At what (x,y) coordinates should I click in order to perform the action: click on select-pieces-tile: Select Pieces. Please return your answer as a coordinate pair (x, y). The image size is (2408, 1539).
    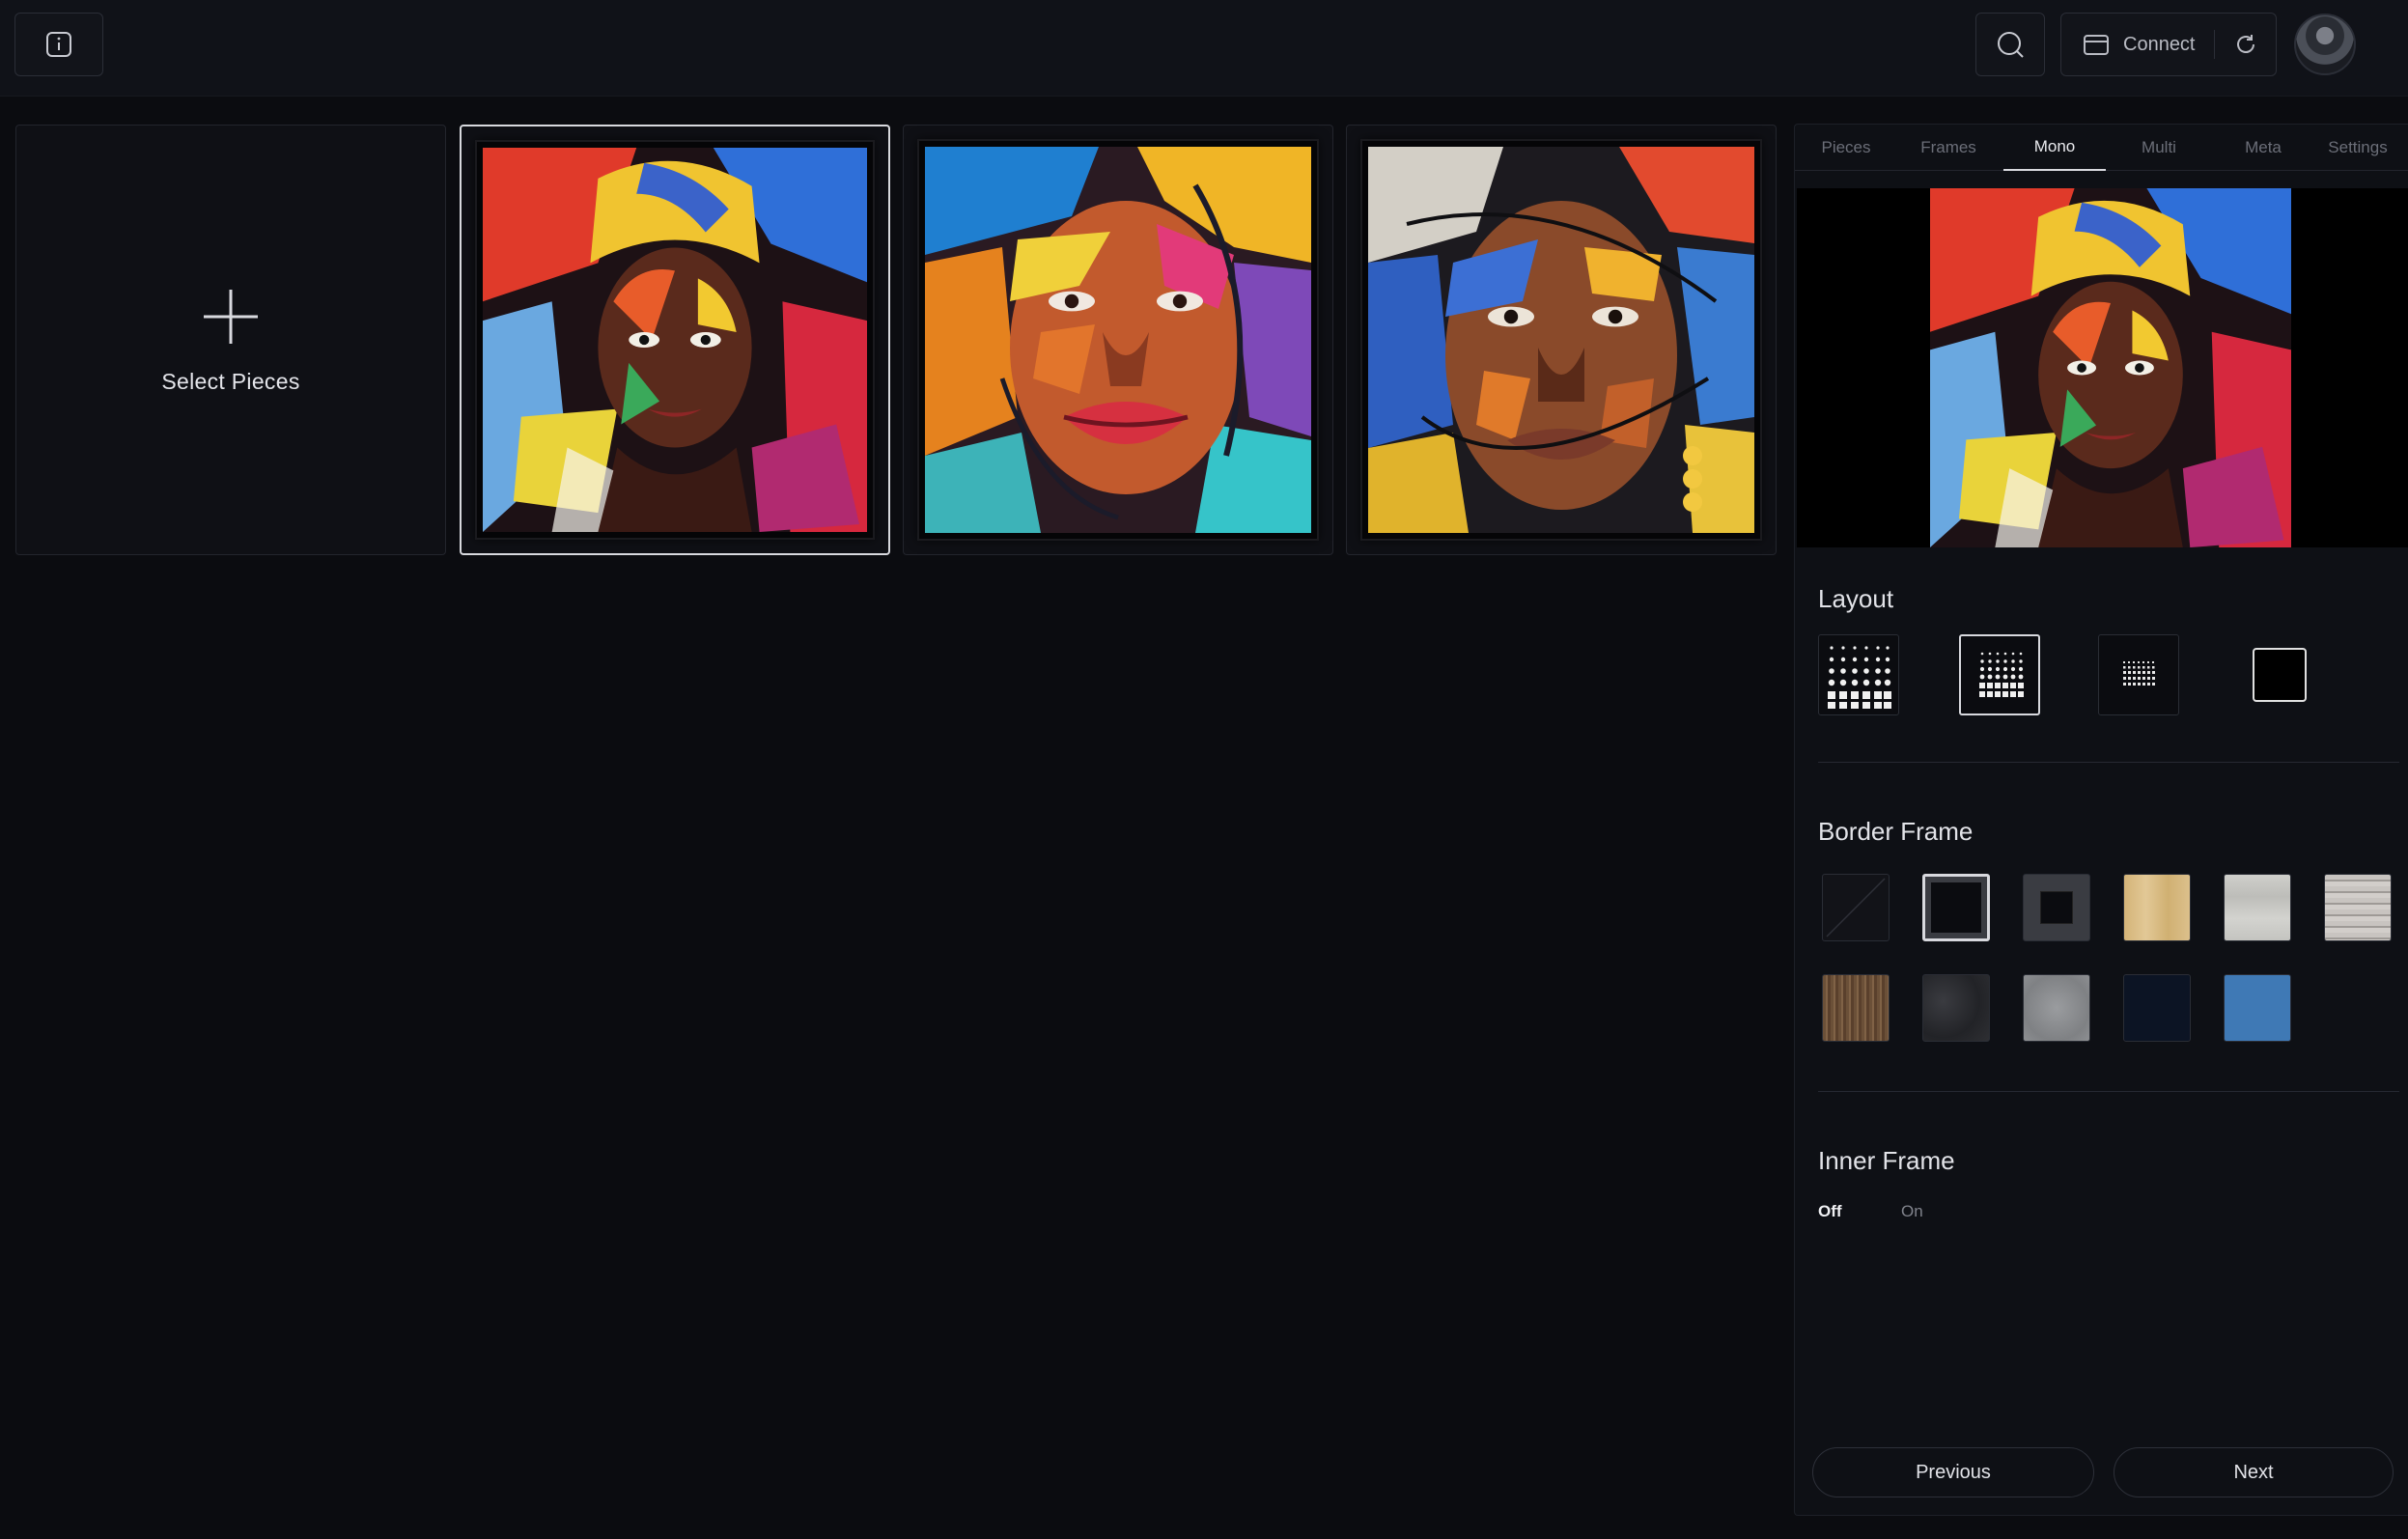
    Looking at the image, I should click on (231, 340).